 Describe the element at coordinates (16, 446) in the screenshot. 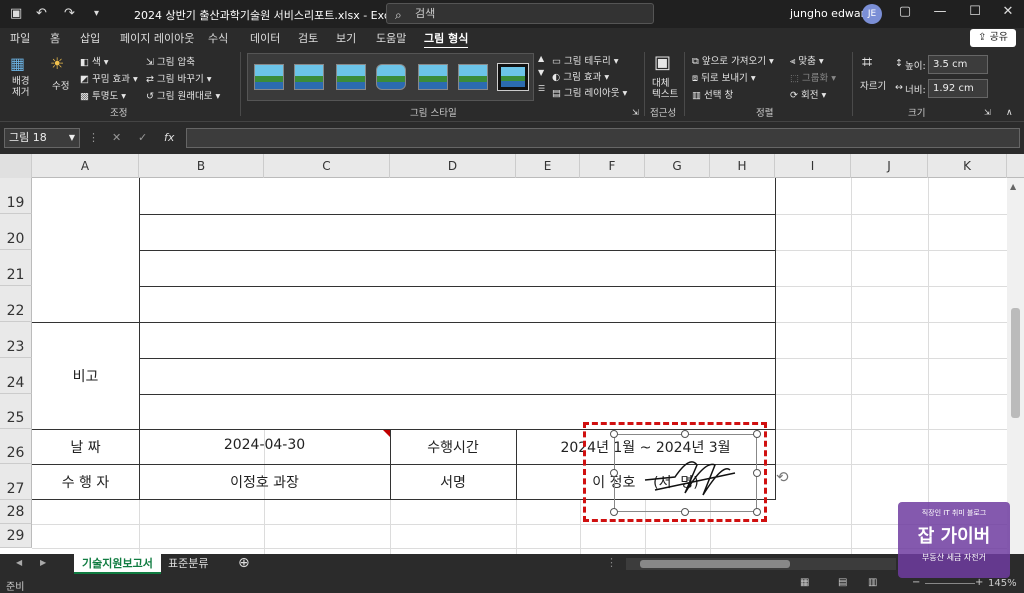

I see `row-header-26: 26` at that location.